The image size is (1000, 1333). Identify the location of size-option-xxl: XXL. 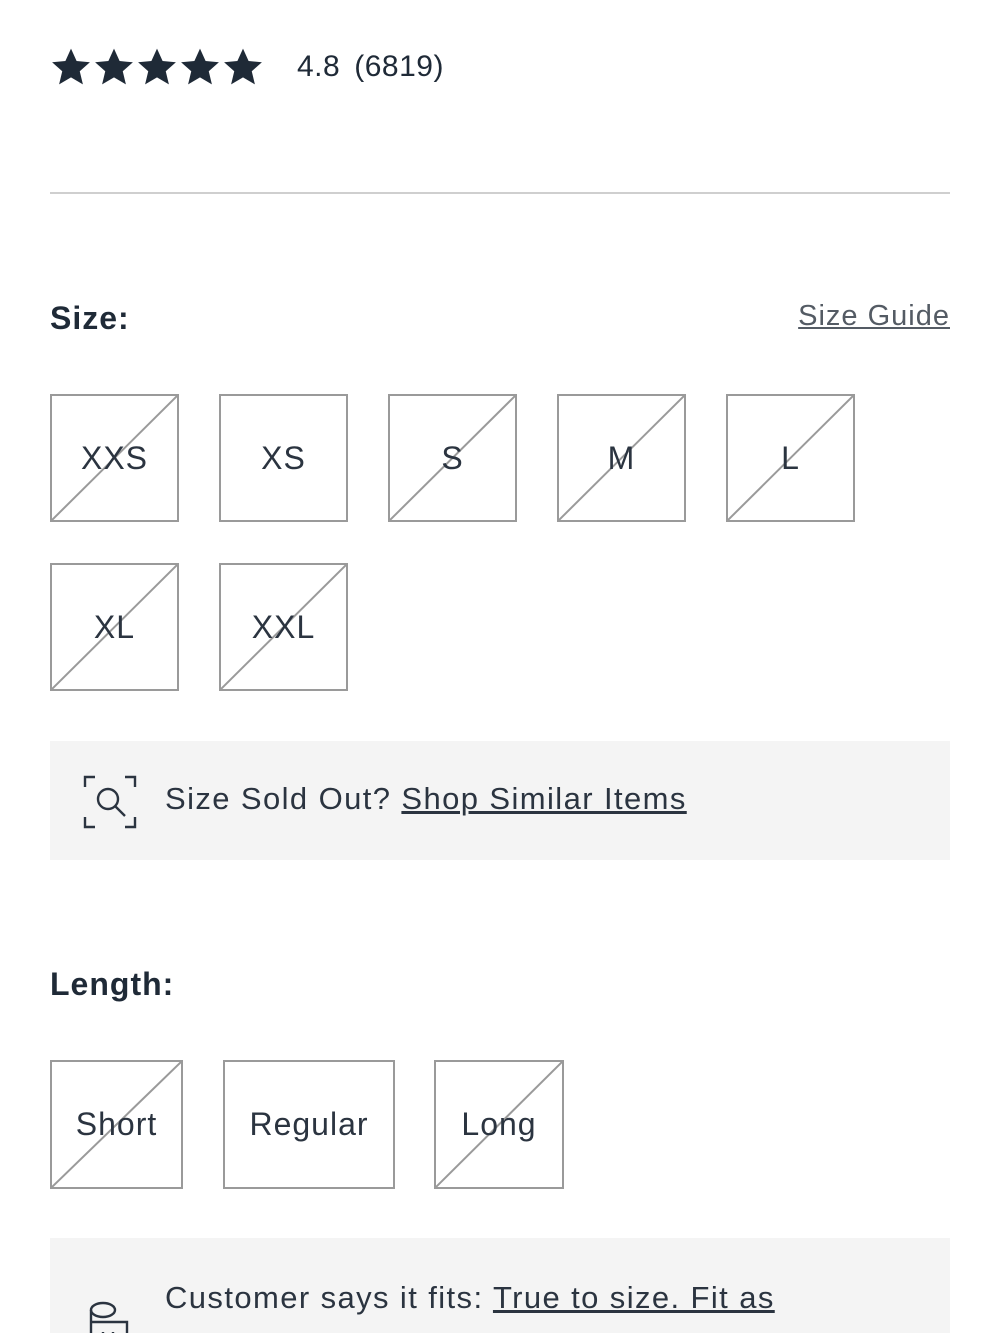
(283, 627).